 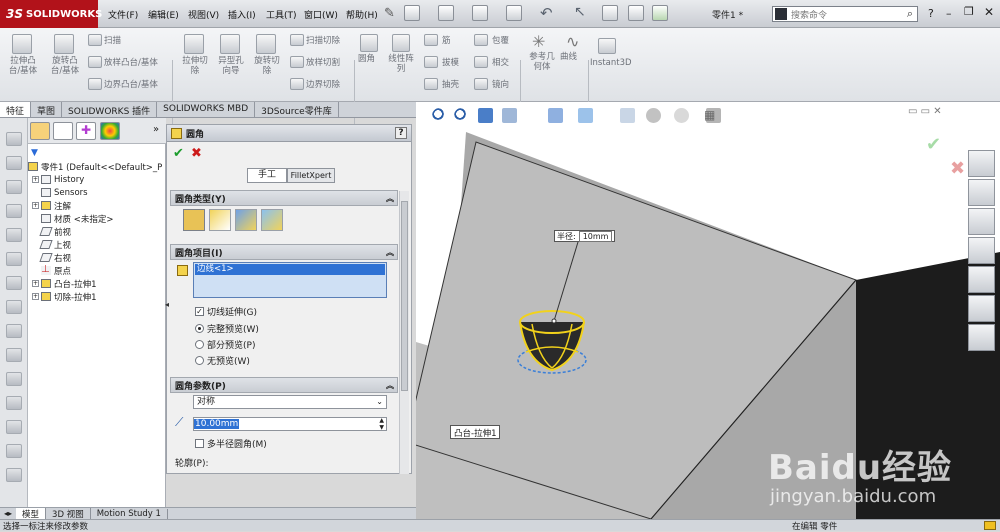 What do you see at coordinates (509, 115) in the screenshot?
I see `section-view-icon` at bounding box center [509, 115].